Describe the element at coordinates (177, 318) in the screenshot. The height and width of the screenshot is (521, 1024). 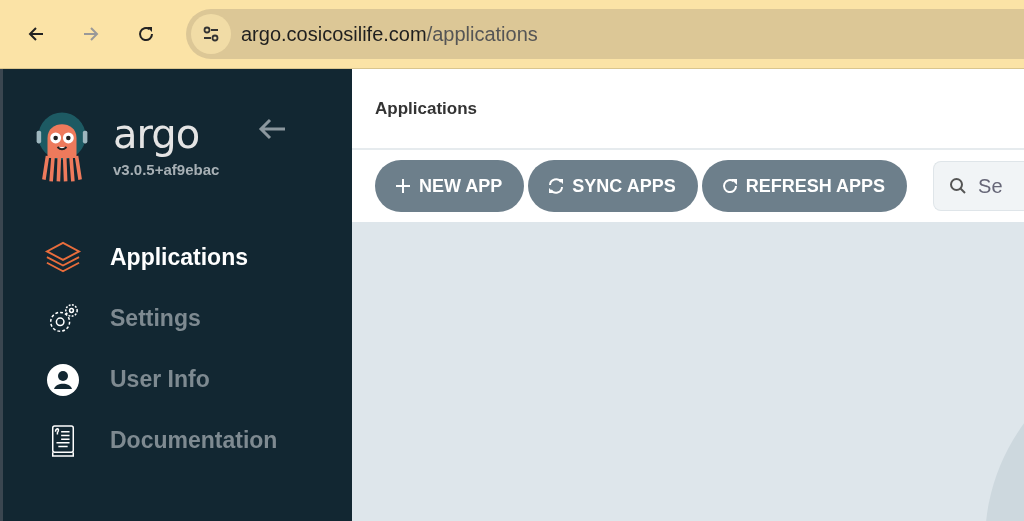
I see `nav-item: Settings` at that location.